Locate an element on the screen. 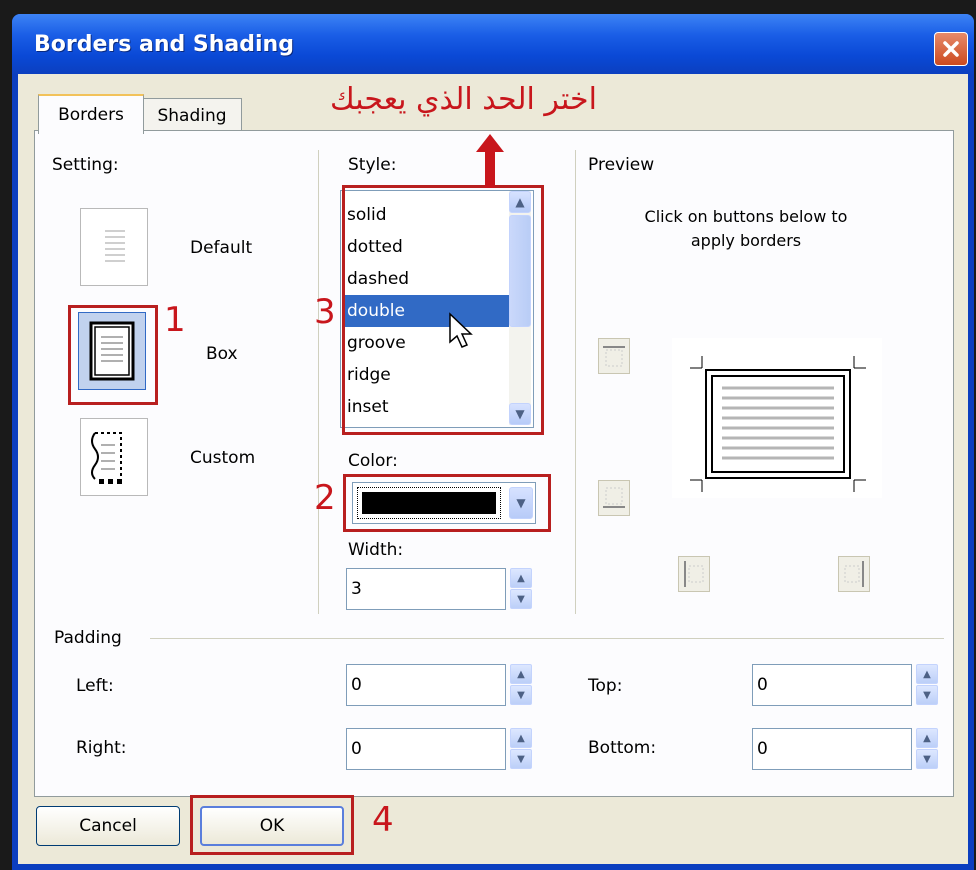 This screenshot has width=976, height=870. setting-label: Setting: is located at coordinates (85, 165).